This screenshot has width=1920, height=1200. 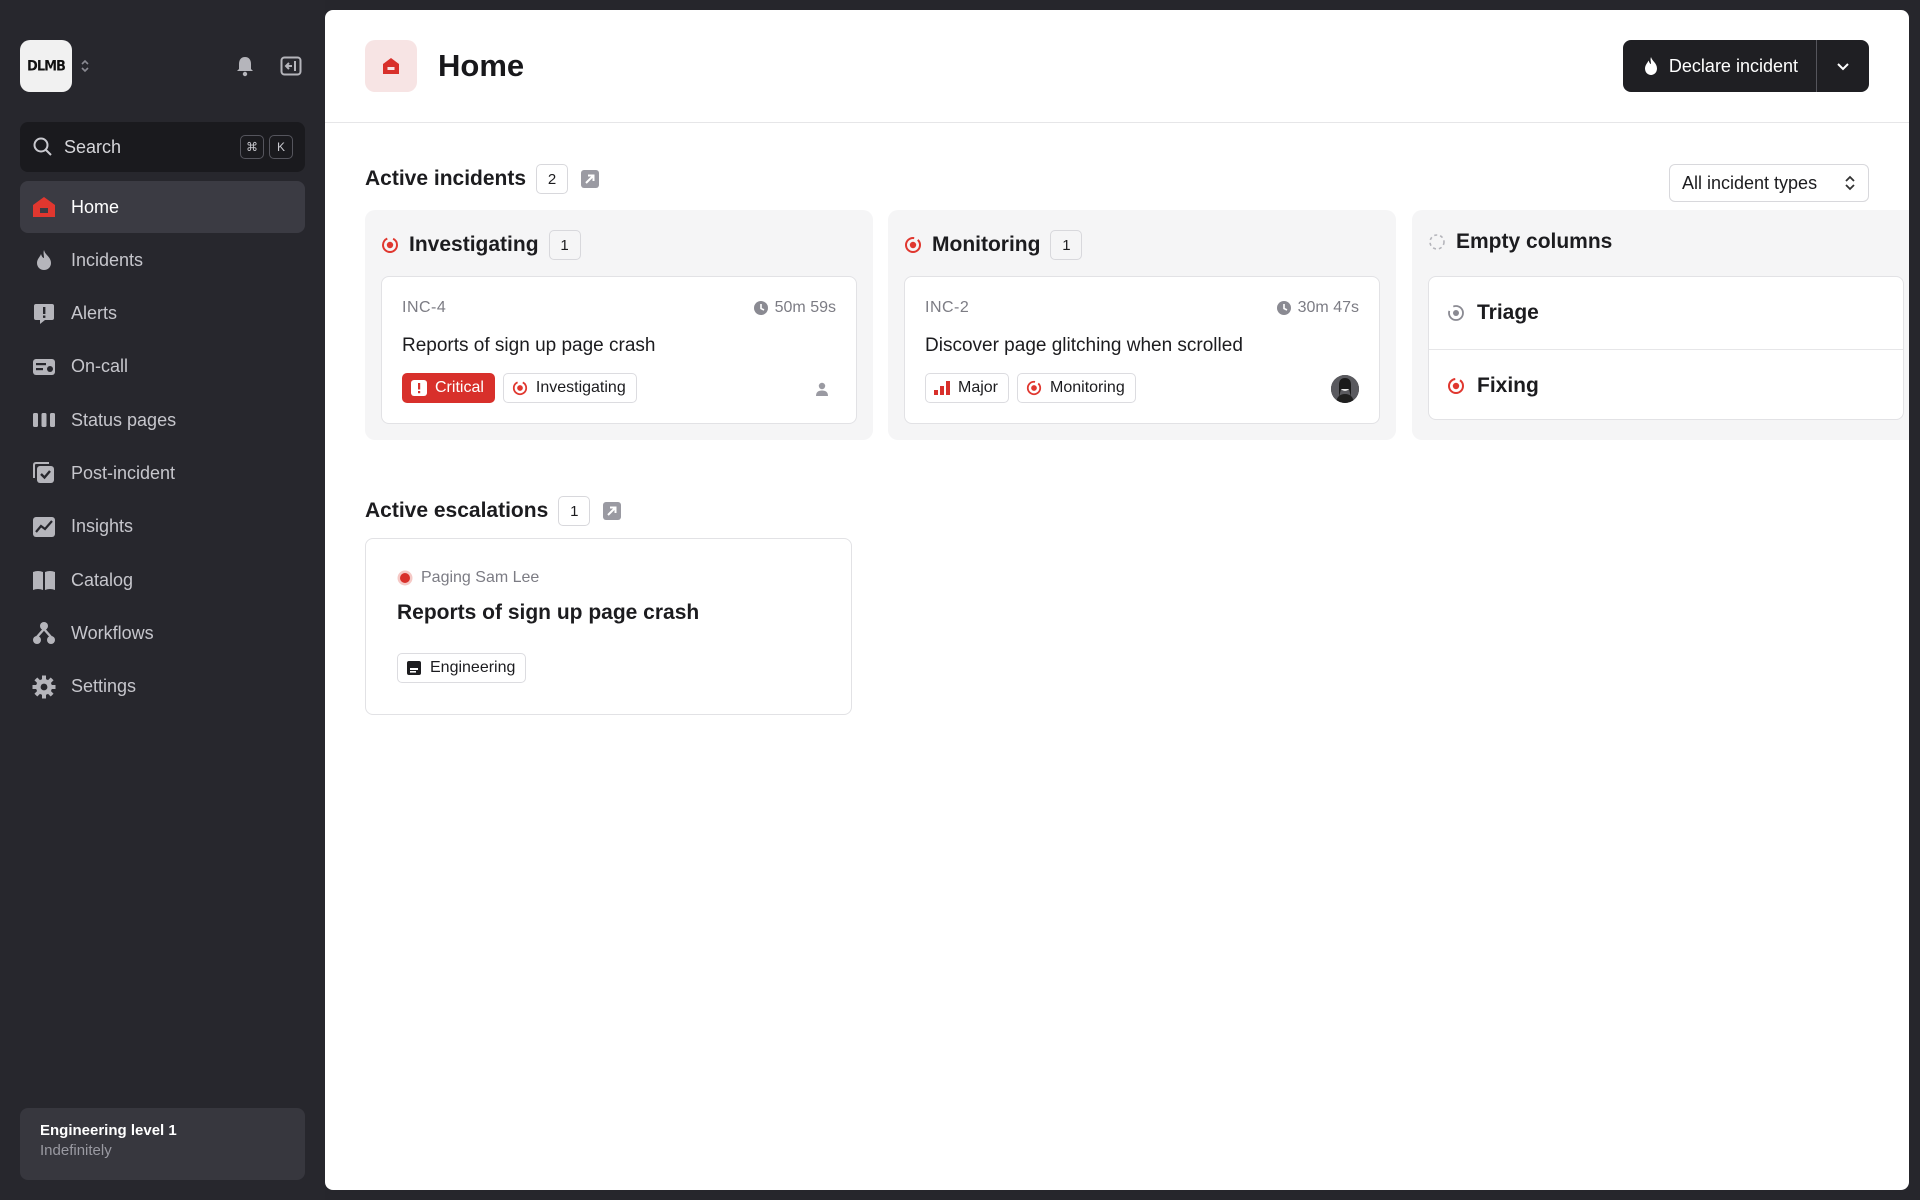 What do you see at coordinates (419, 388) in the screenshot?
I see `critical-icon` at bounding box center [419, 388].